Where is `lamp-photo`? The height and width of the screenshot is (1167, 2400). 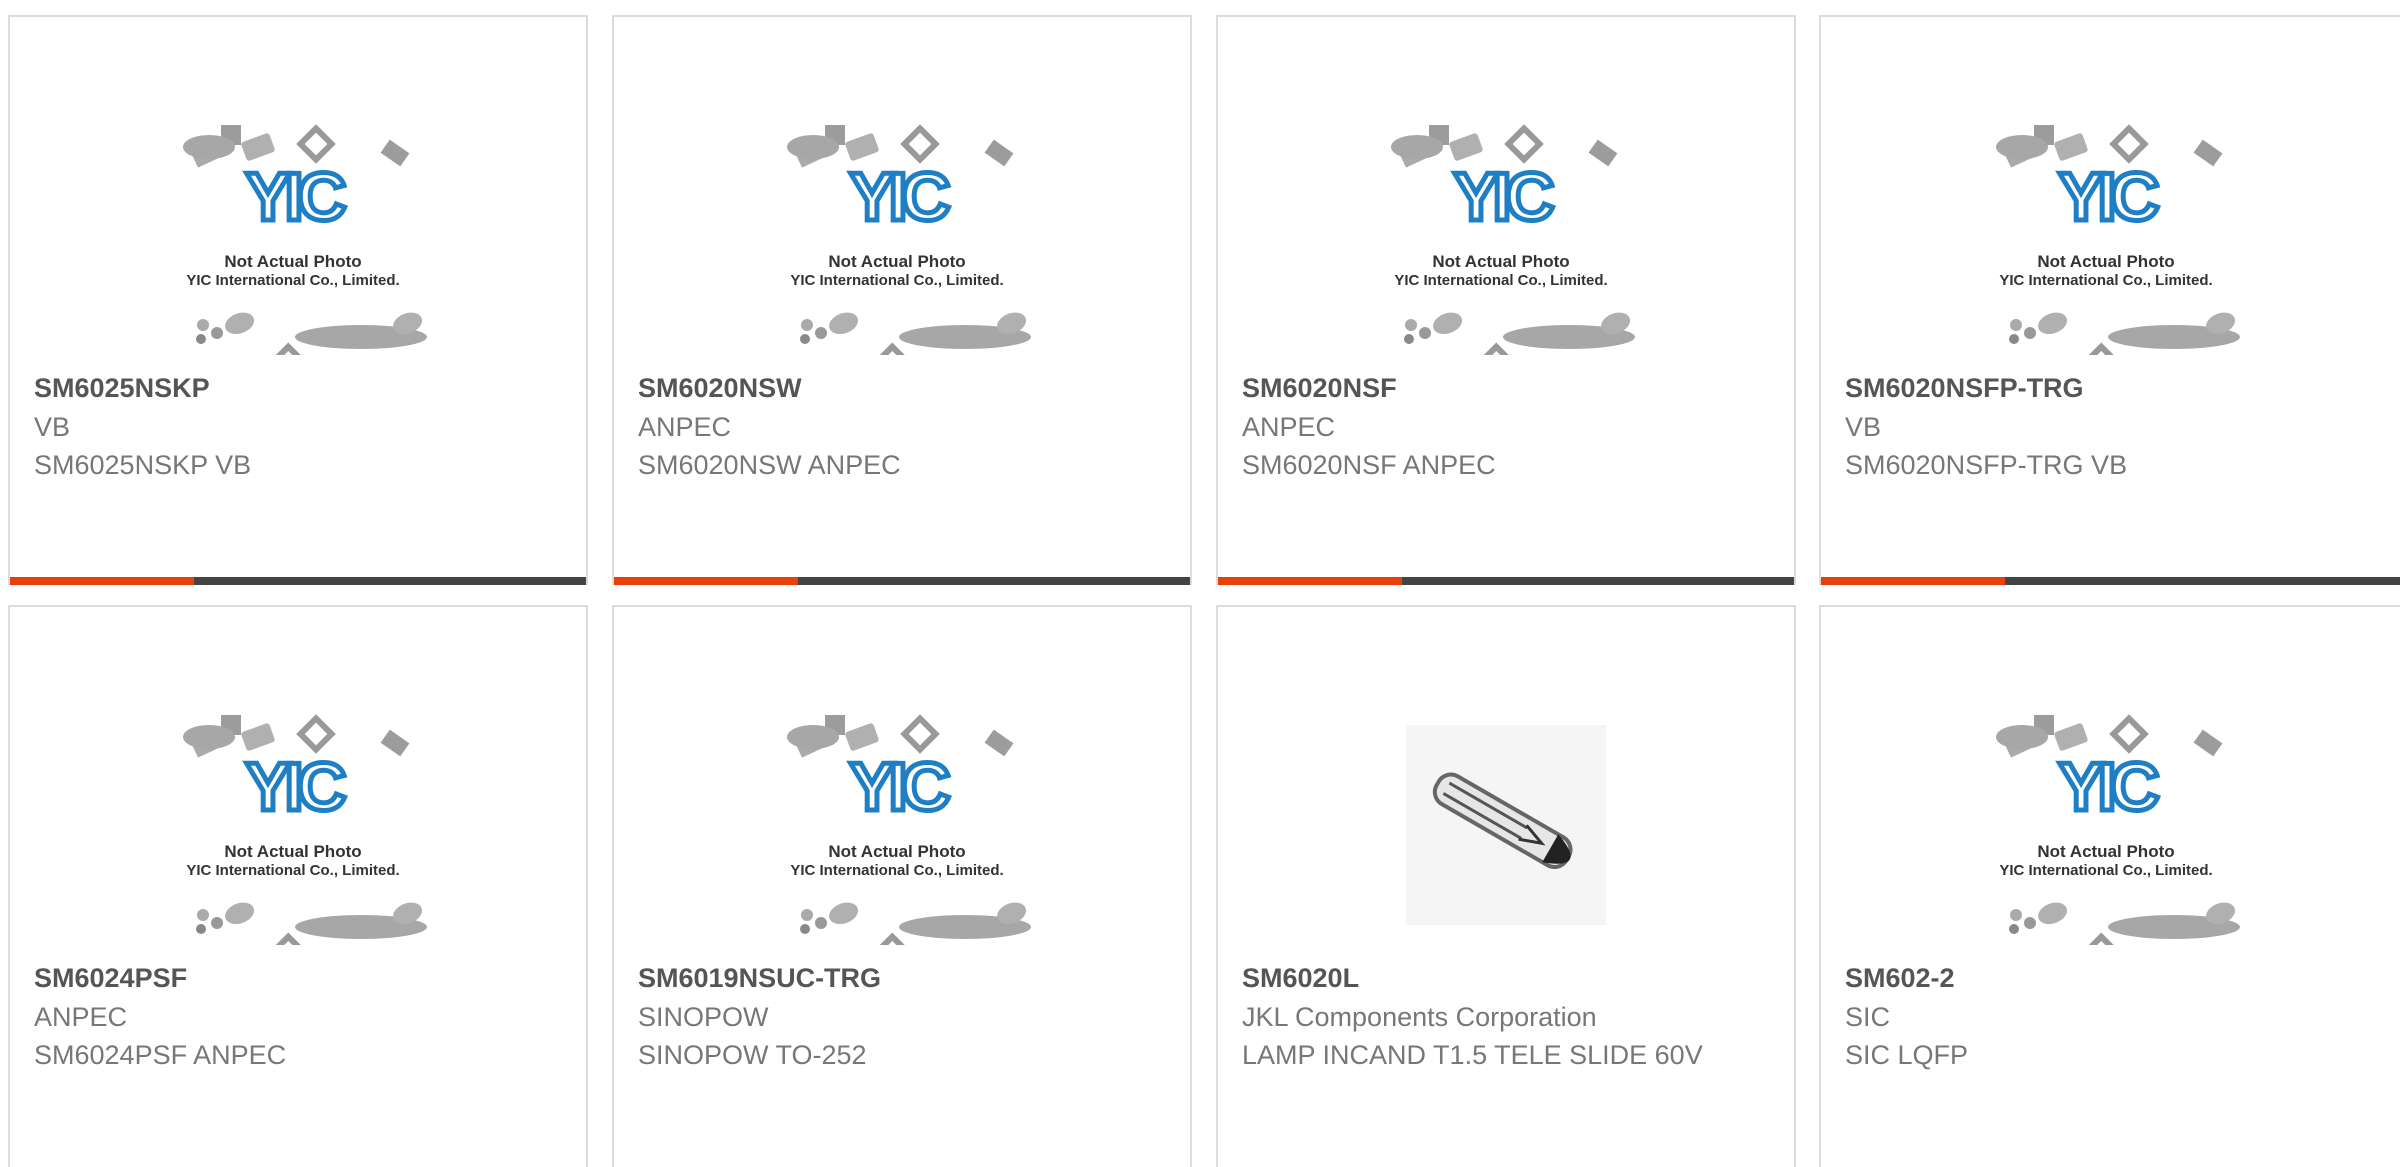
lamp-photo is located at coordinates (1506, 825).